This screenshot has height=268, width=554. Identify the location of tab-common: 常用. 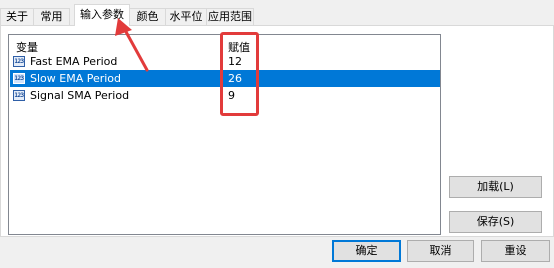
(51, 16).